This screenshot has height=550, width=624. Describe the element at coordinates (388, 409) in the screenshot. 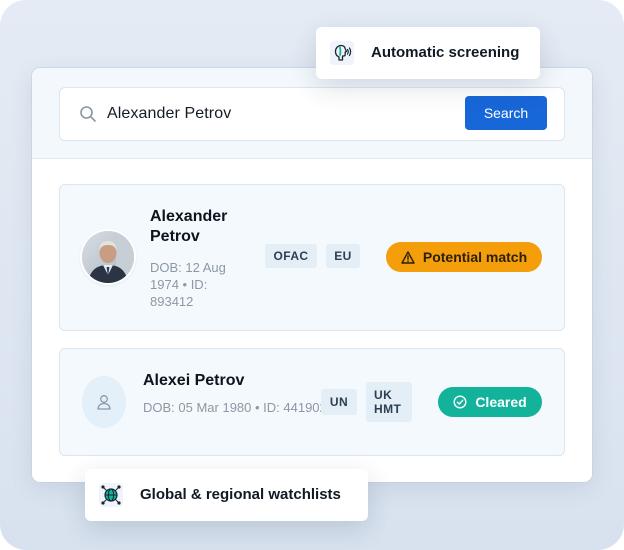

I see `watchlist-tag-line: HMT` at that location.